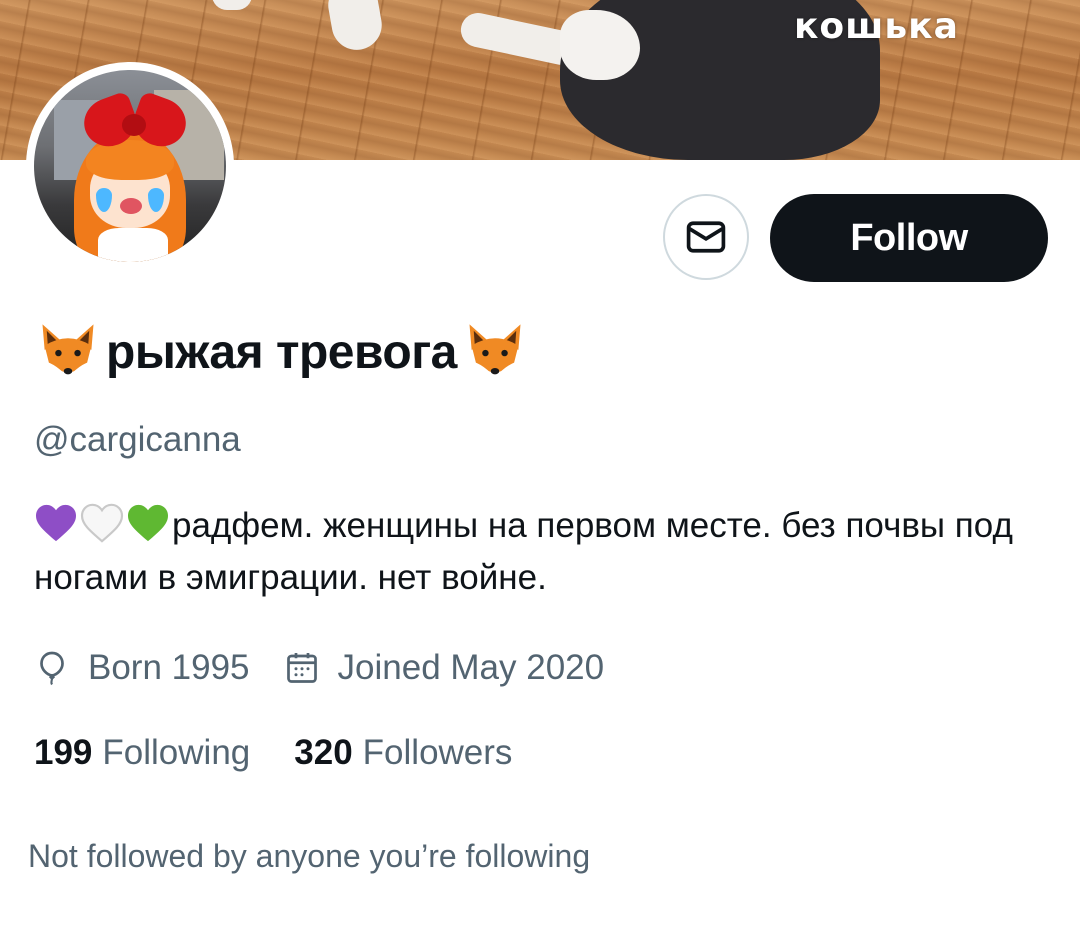  What do you see at coordinates (52, 668) in the screenshot?
I see `balloon-icon` at bounding box center [52, 668].